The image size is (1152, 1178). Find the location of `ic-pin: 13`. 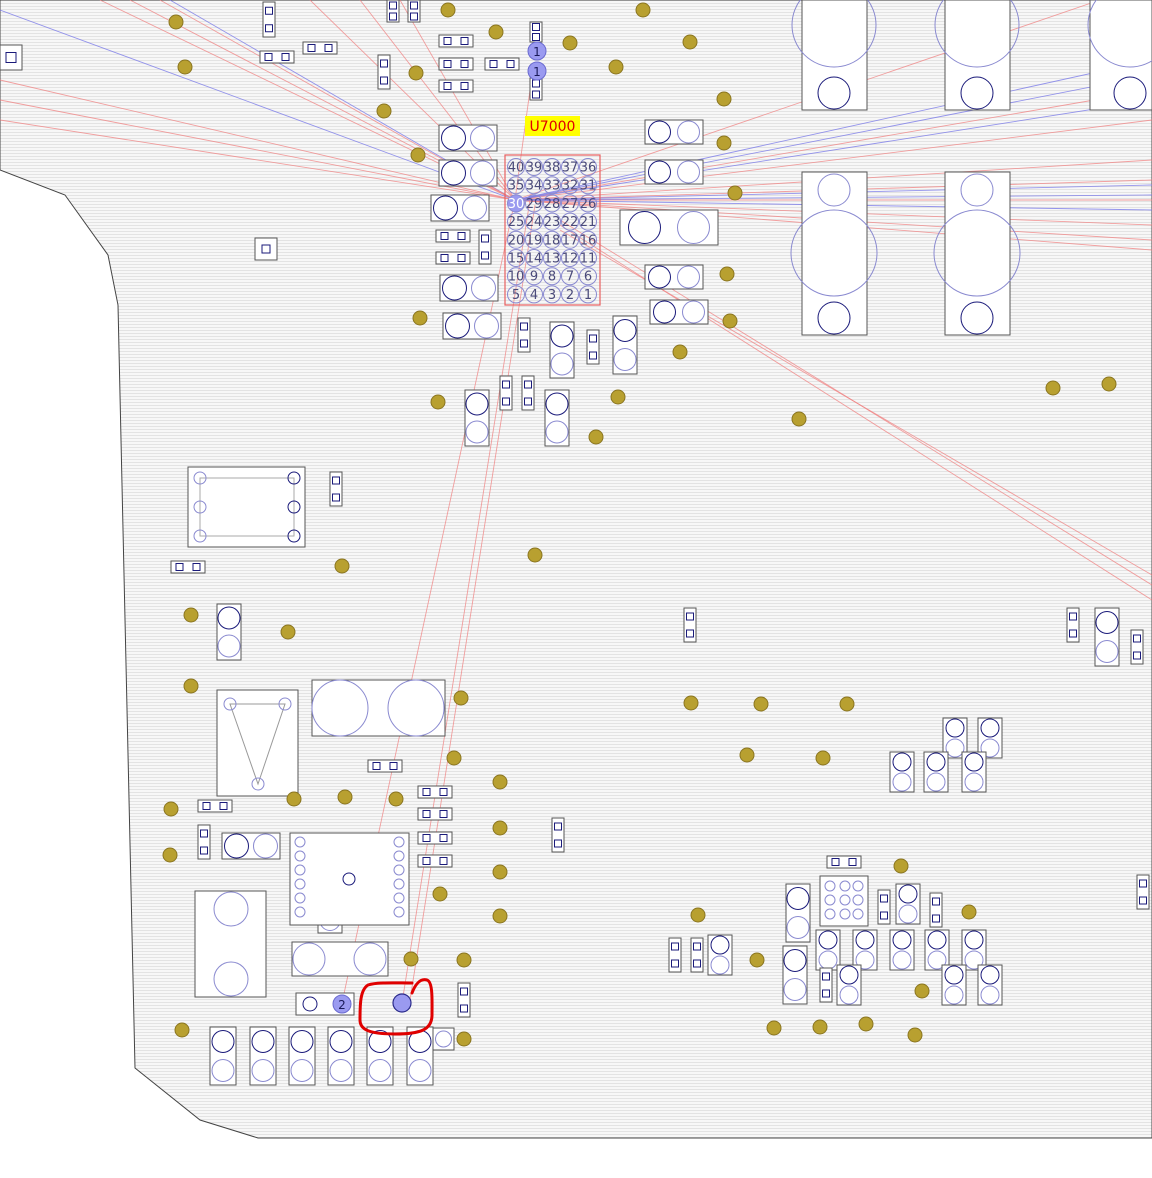

ic-pin: 13 is located at coordinates (552, 258).